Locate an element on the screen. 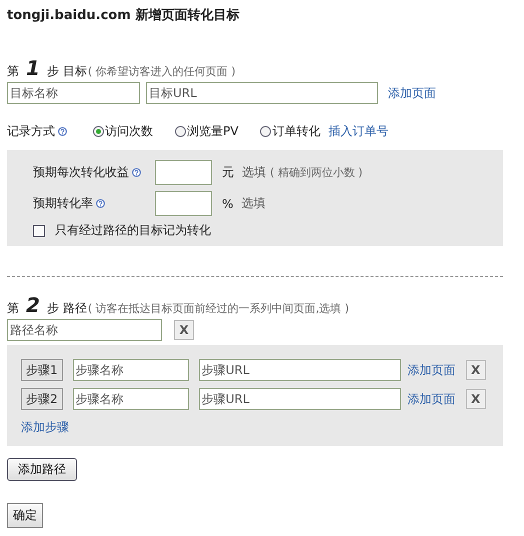  field-note: ( 精确到两位小数 ) is located at coordinates (316, 172).